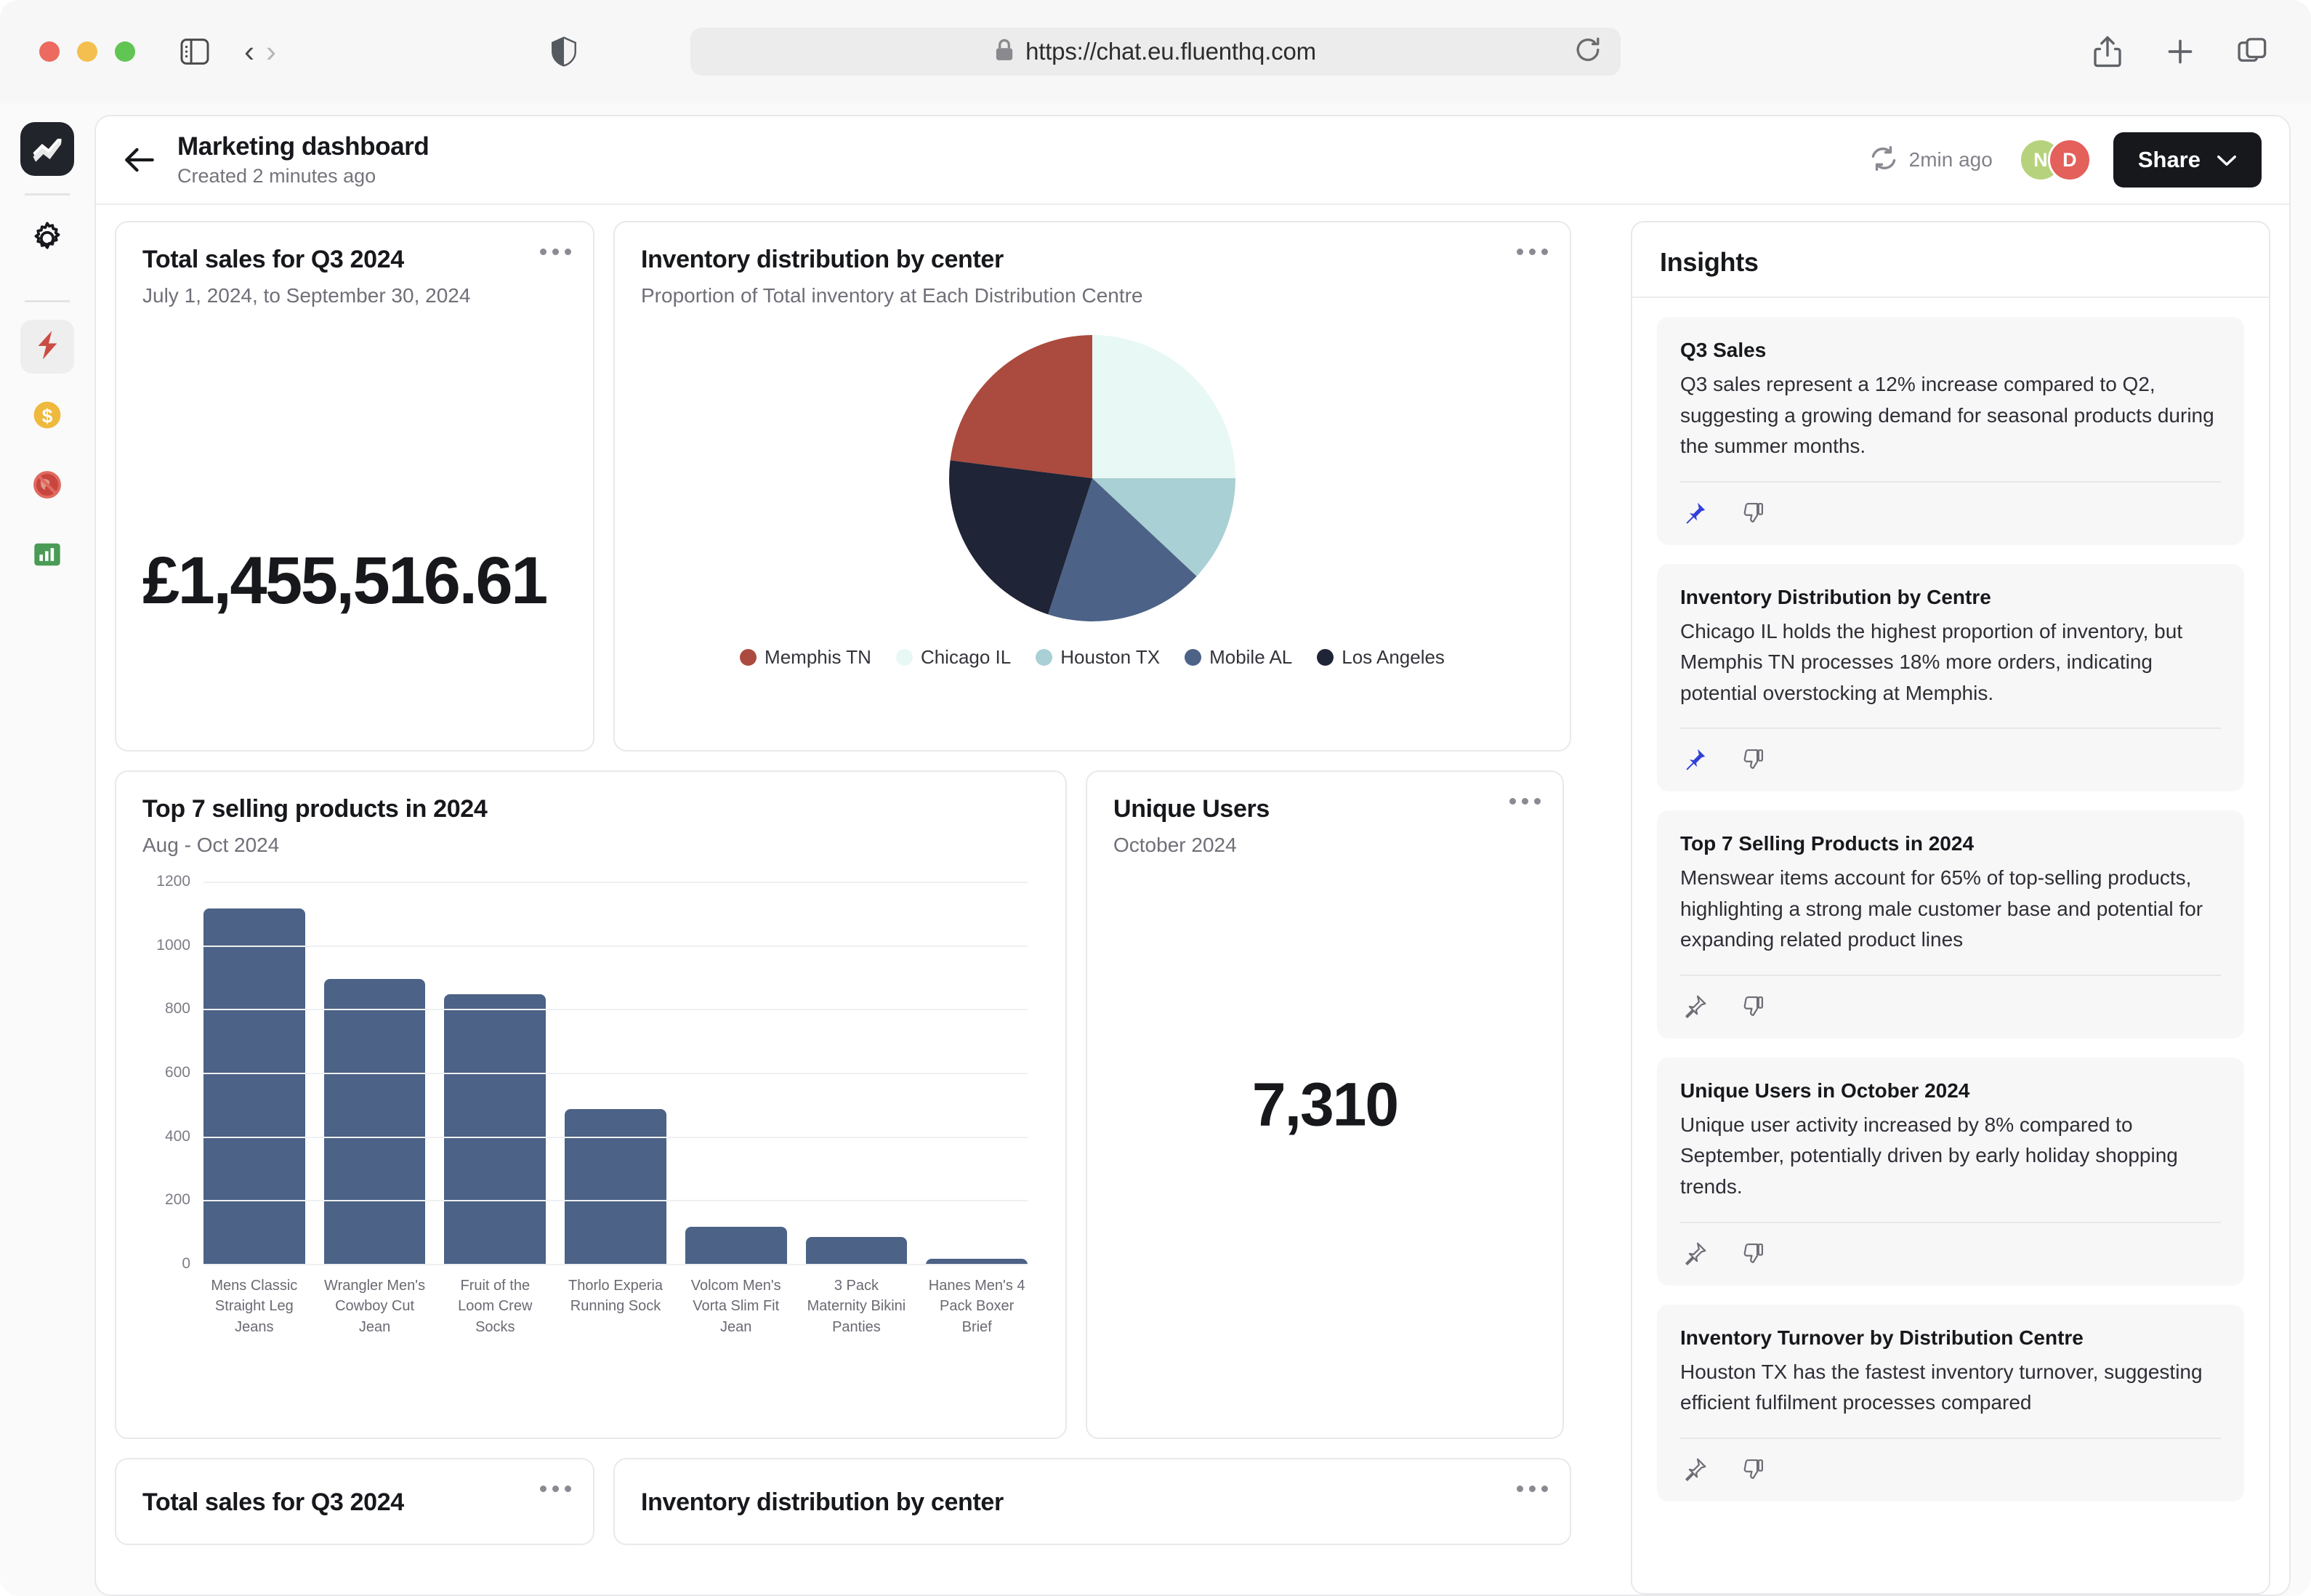 Image resolution: width=2311 pixels, height=1596 pixels. I want to click on rail-item-analytics, so click(47, 556).